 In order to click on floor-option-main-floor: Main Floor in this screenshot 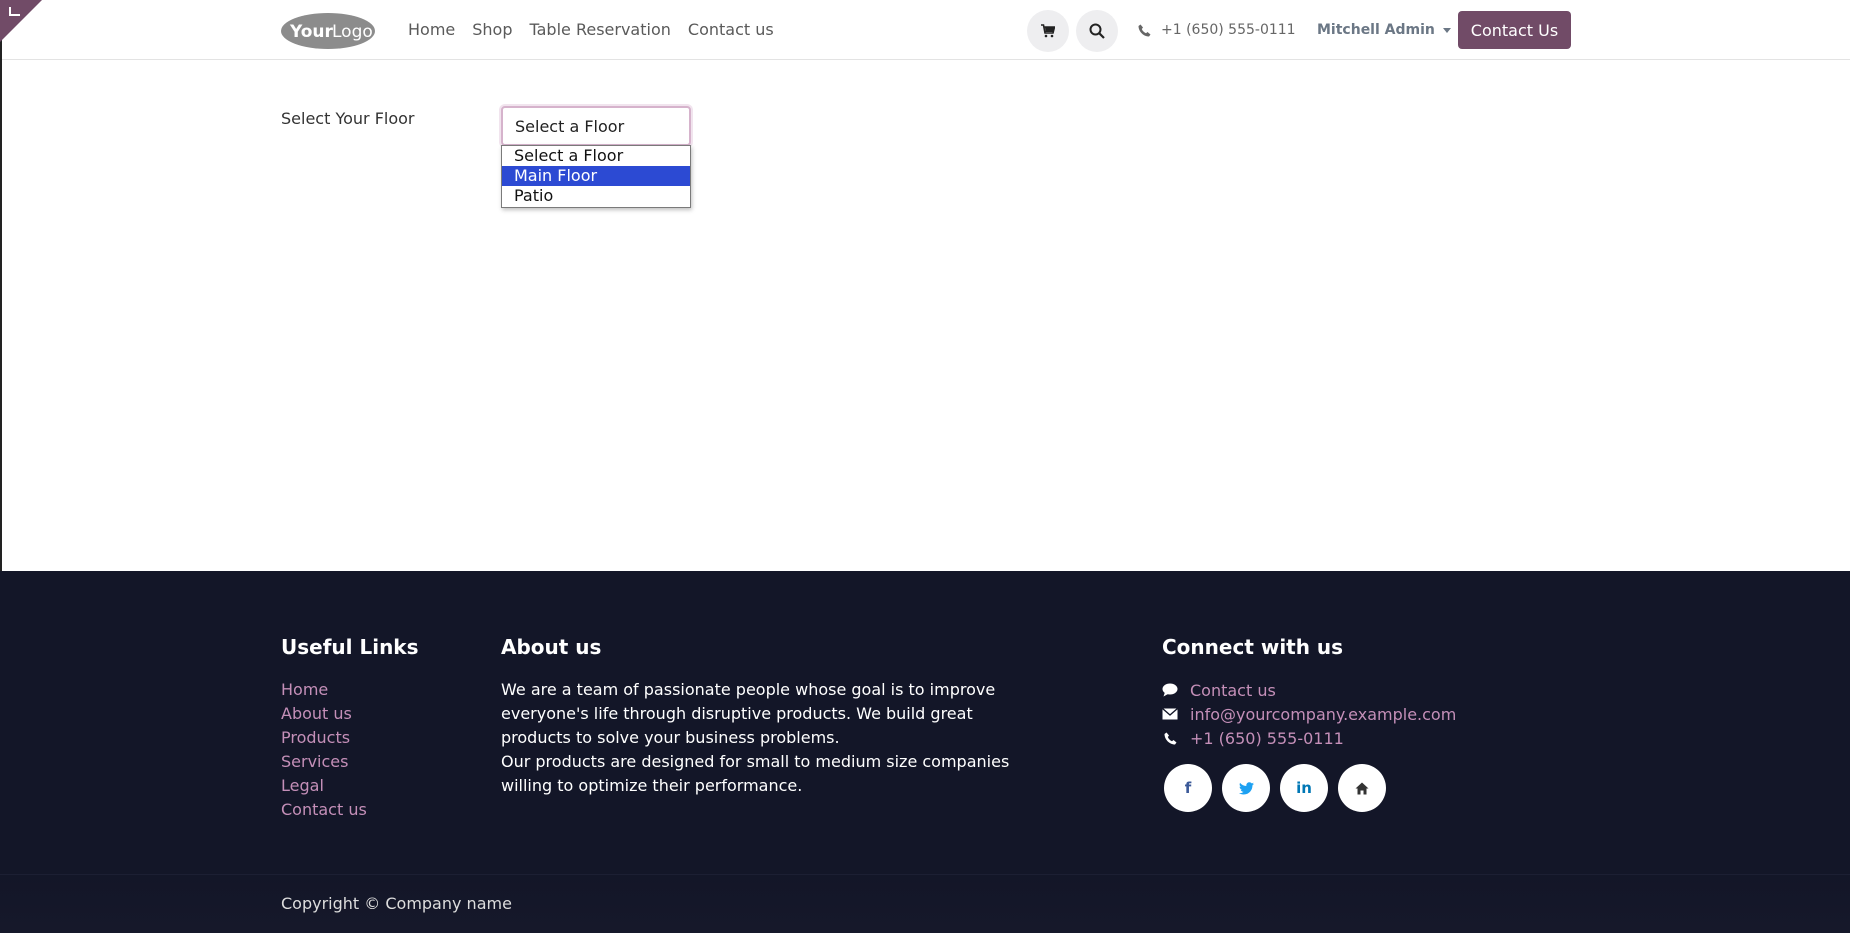, I will do `click(596, 176)`.